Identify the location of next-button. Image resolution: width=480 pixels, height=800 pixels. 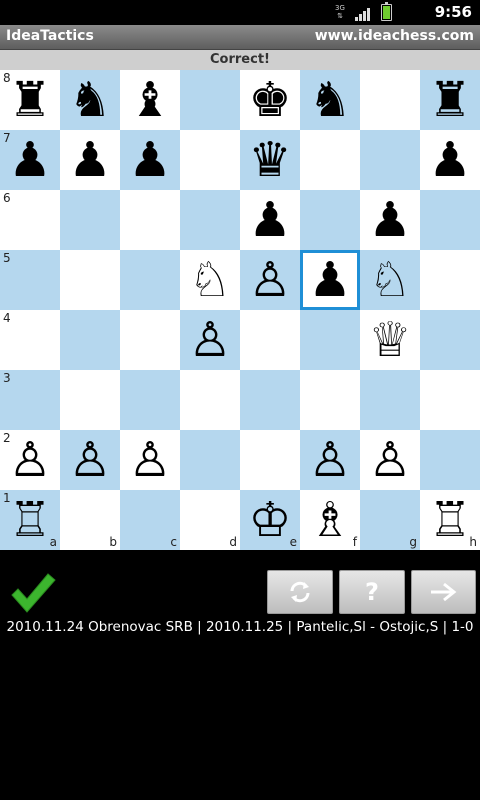
(443, 592).